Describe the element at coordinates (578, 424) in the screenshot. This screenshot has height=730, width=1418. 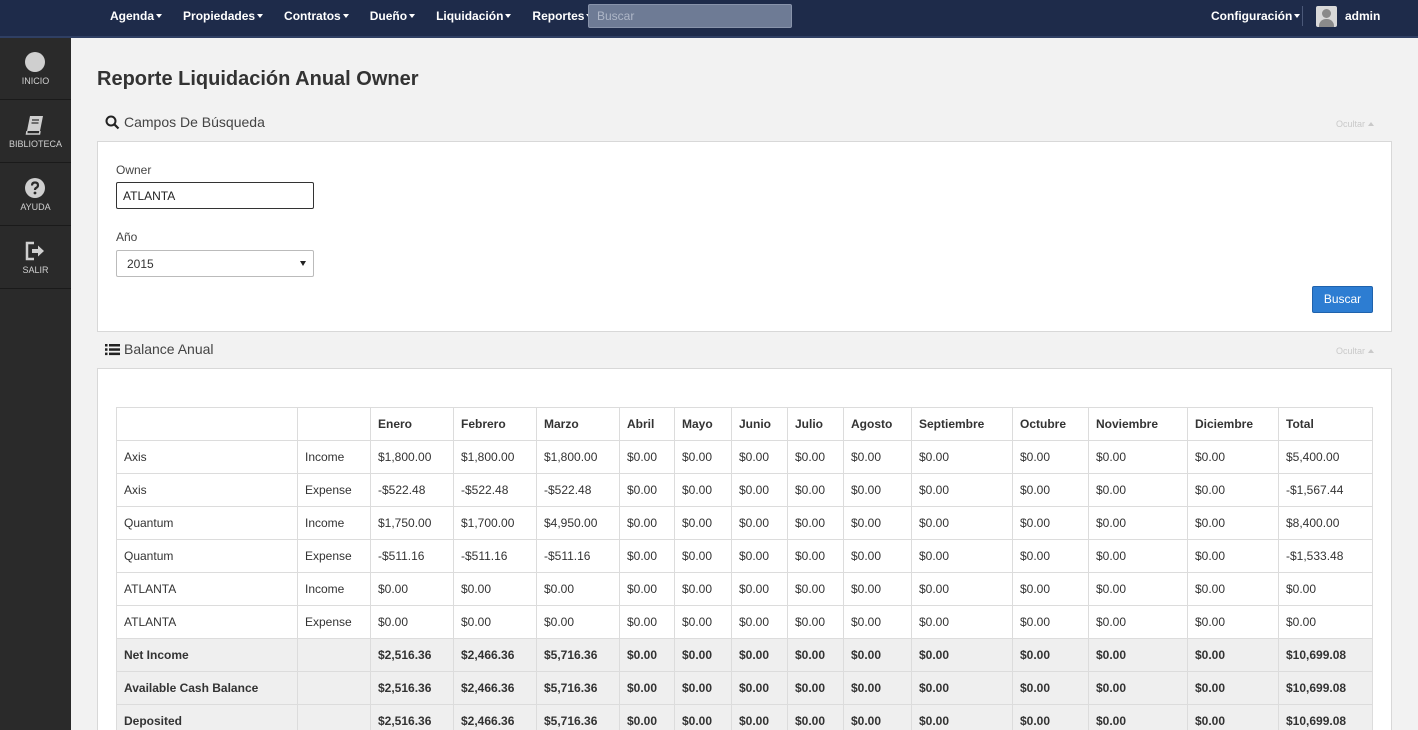
I see `column-header: Marzo` at that location.